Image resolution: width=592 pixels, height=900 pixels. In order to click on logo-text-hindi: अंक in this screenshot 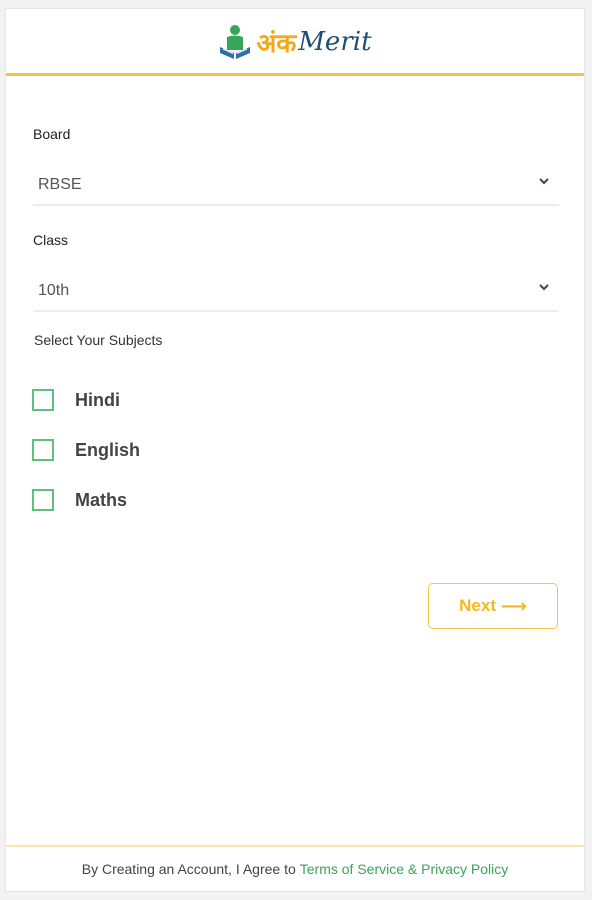, I will do `click(276, 44)`.